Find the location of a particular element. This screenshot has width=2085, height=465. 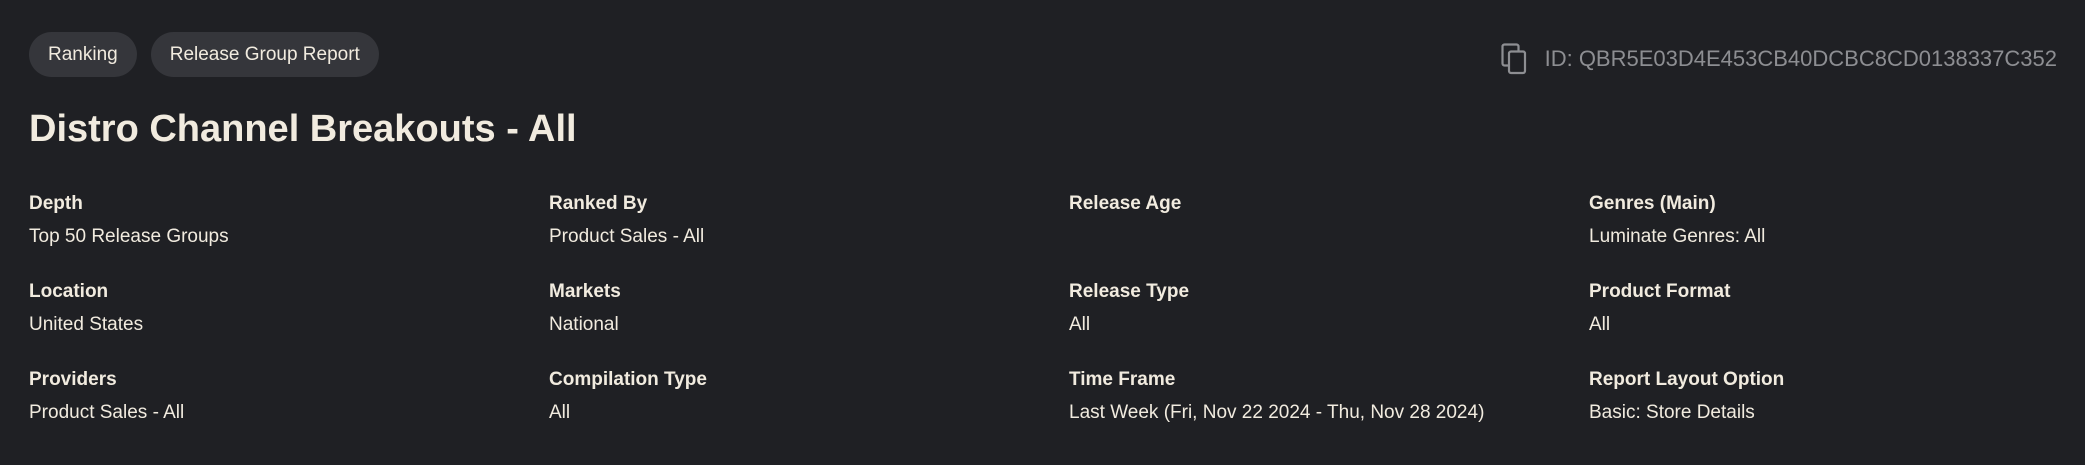

field-value: Top 50 Release Groups is located at coordinates (129, 236).